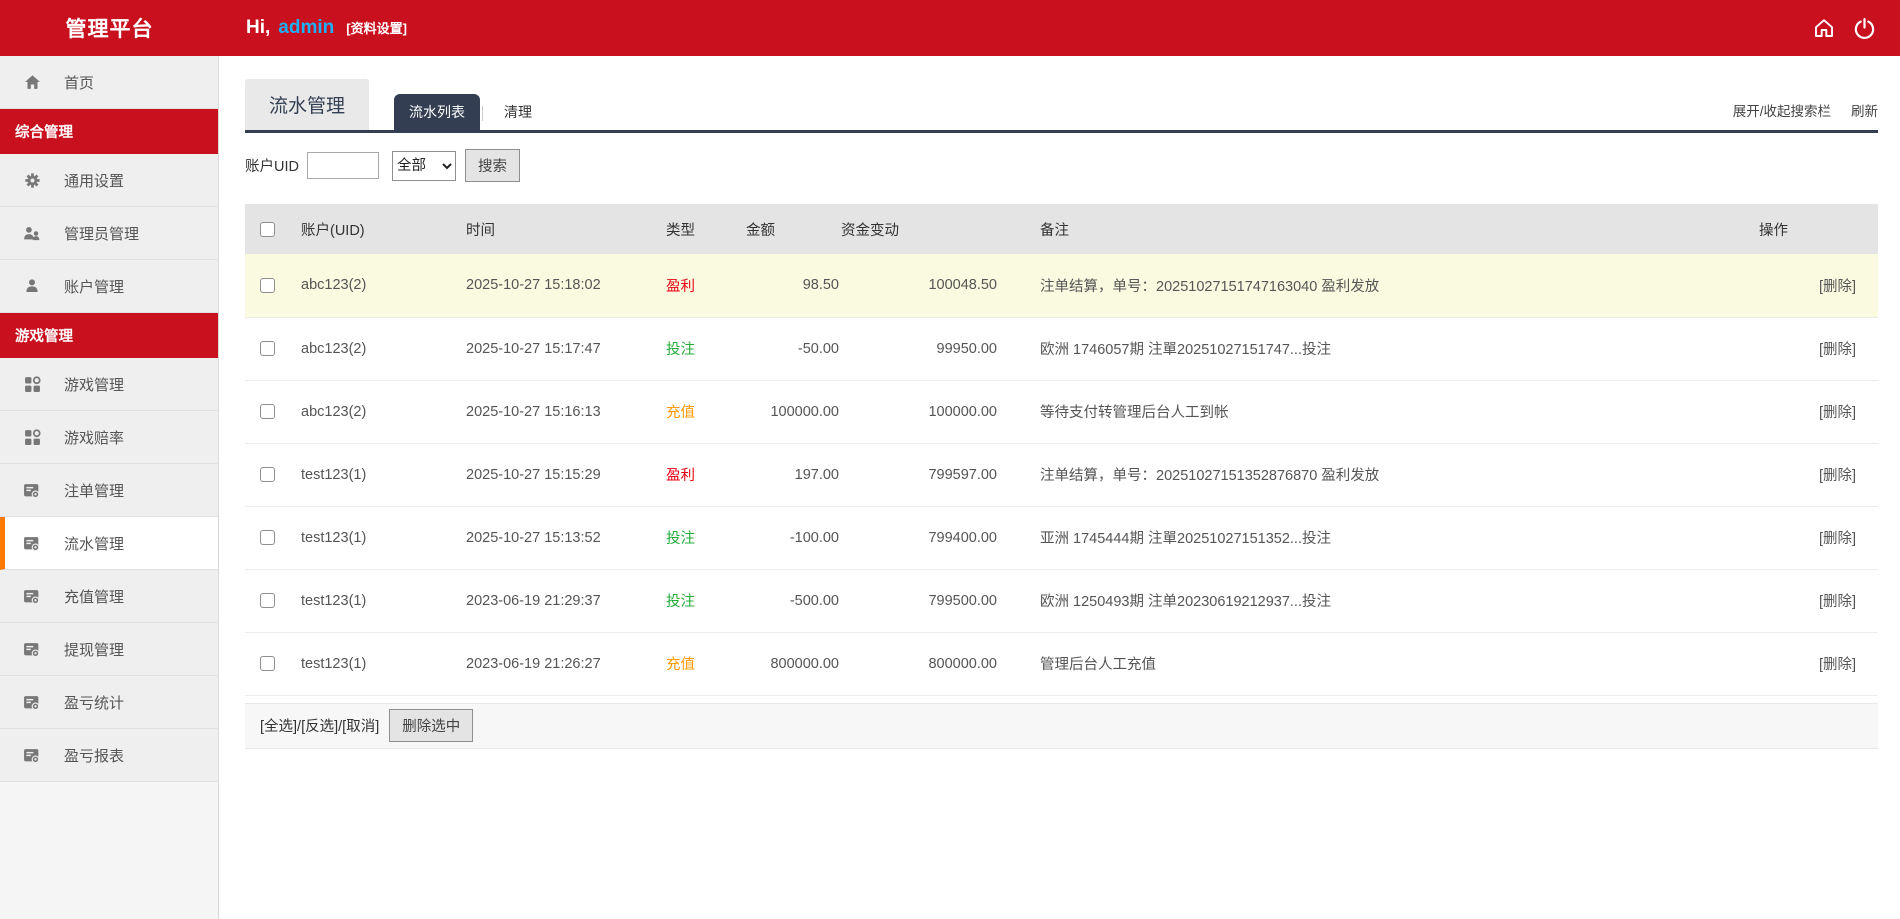  What do you see at coordinates (1378, 229) in the screenshot?
I see `col-note: 备注` at bounding box center [1378, 229].